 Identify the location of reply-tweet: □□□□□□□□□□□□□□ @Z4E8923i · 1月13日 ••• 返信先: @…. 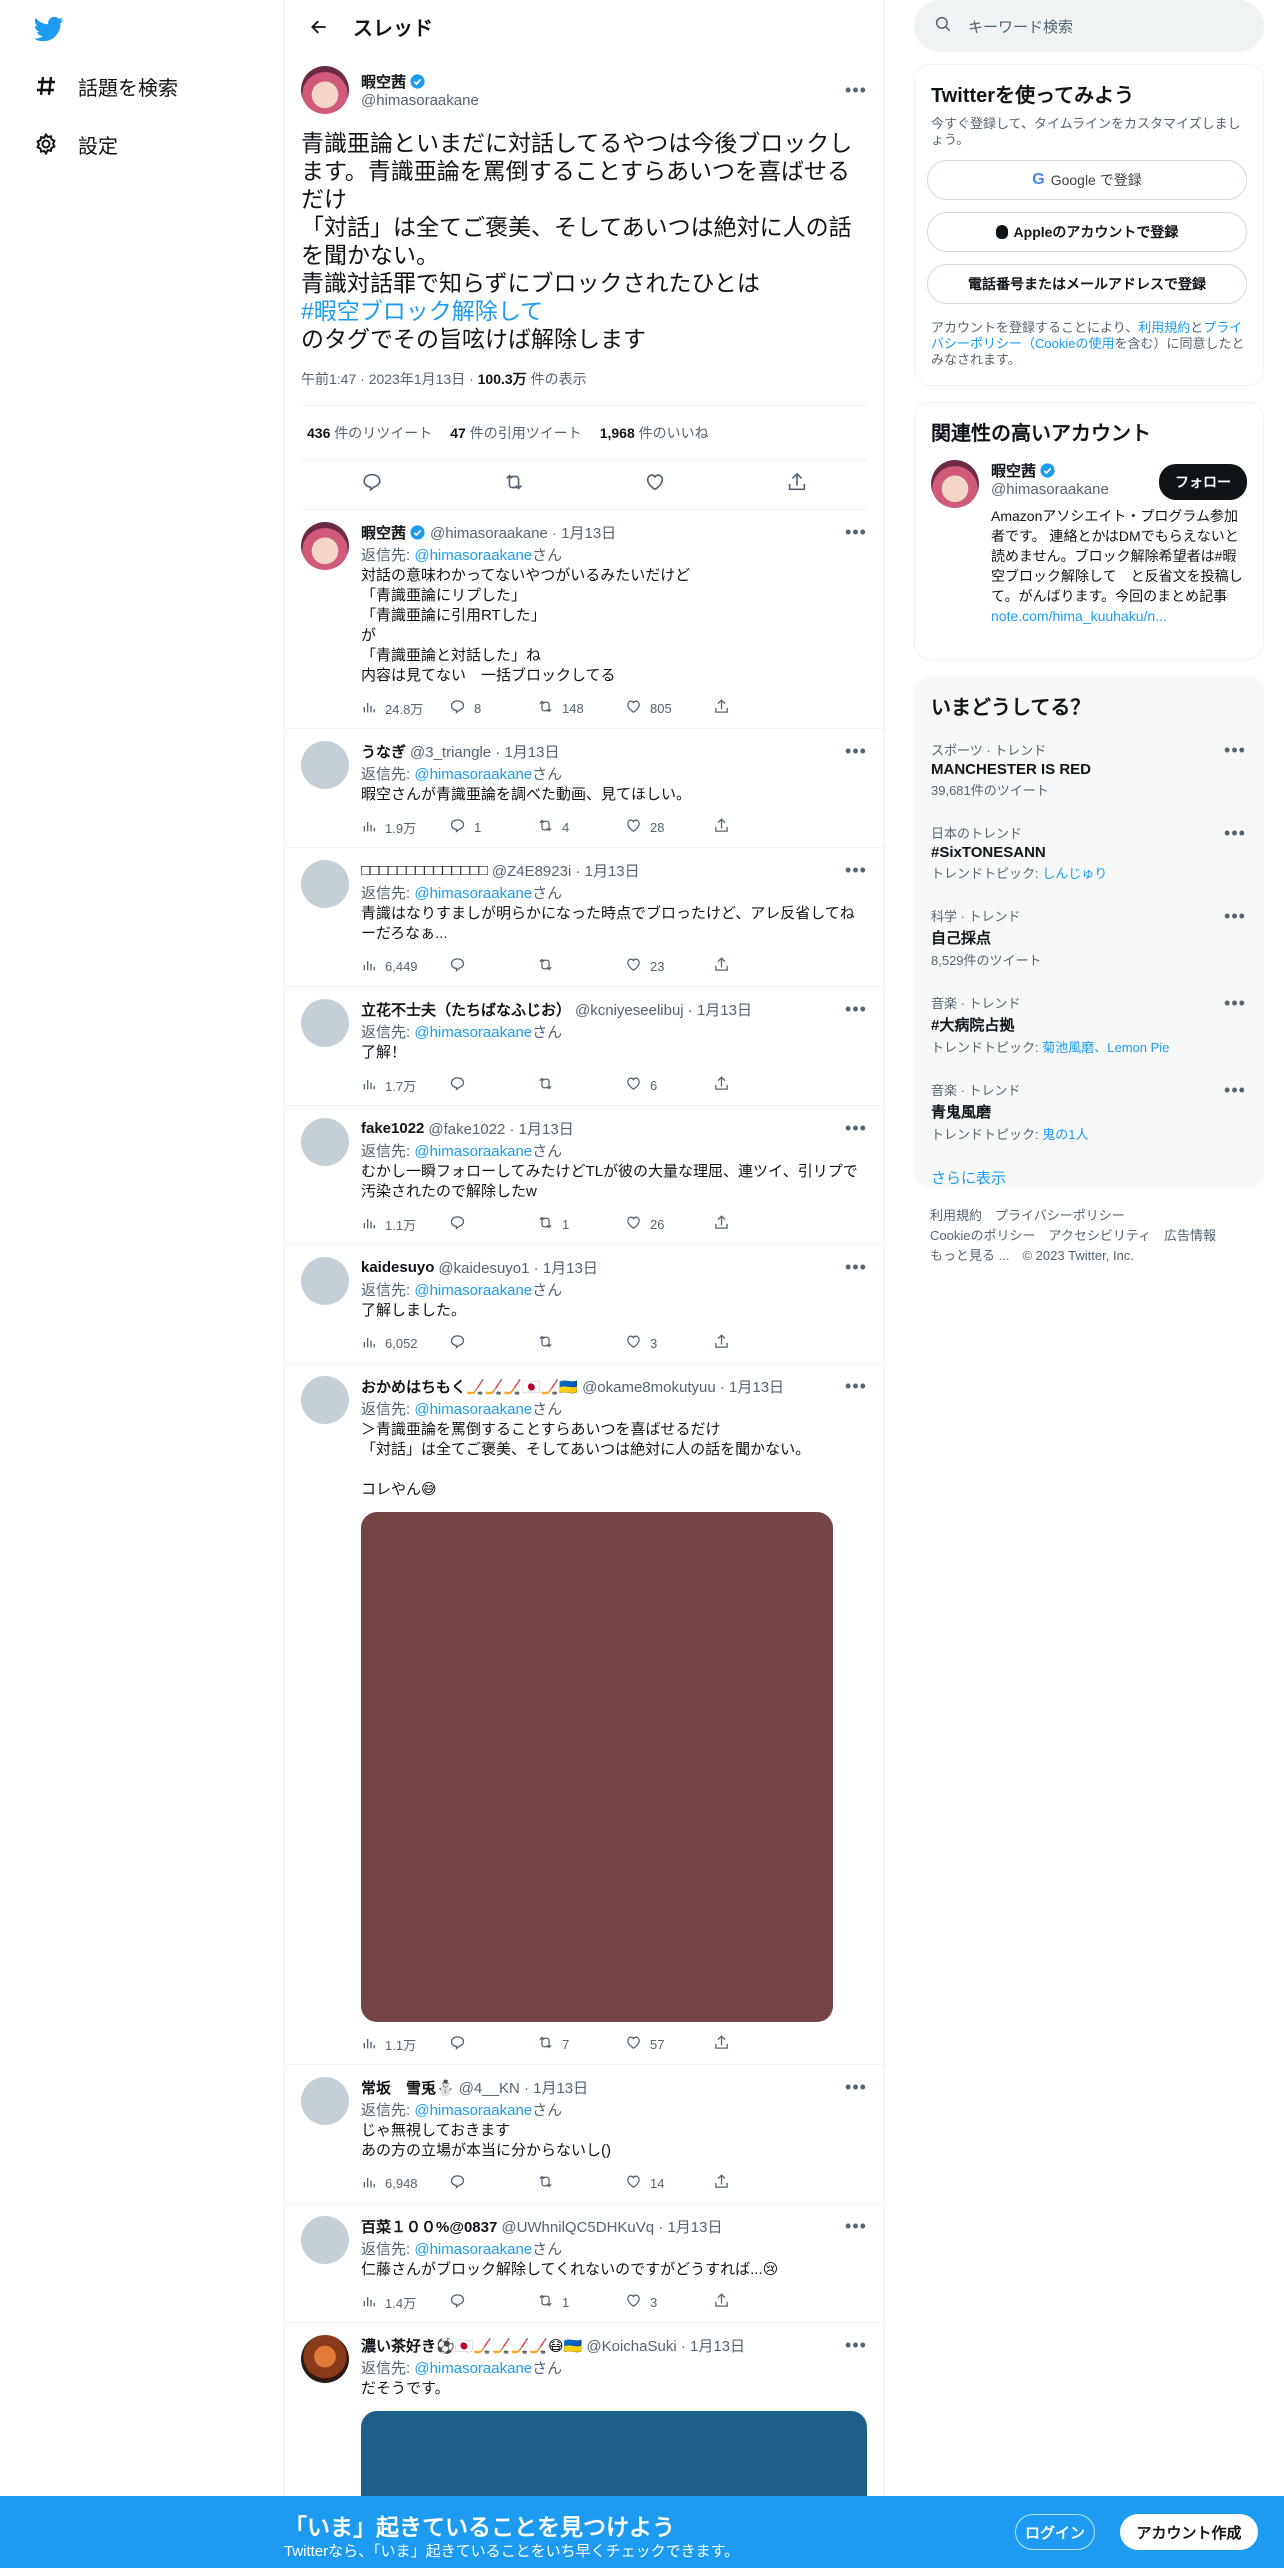
(584, 917).